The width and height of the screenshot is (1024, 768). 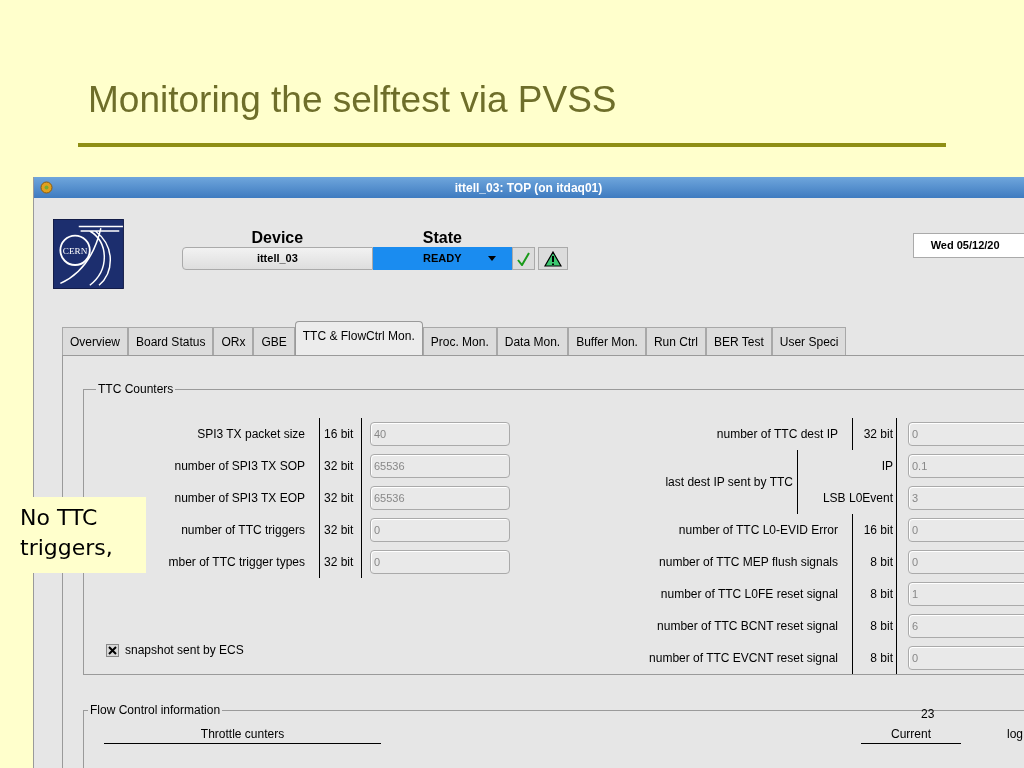 I want to click on checkbox-label: snapshot sent by ECS, so click(x=184, y=650).